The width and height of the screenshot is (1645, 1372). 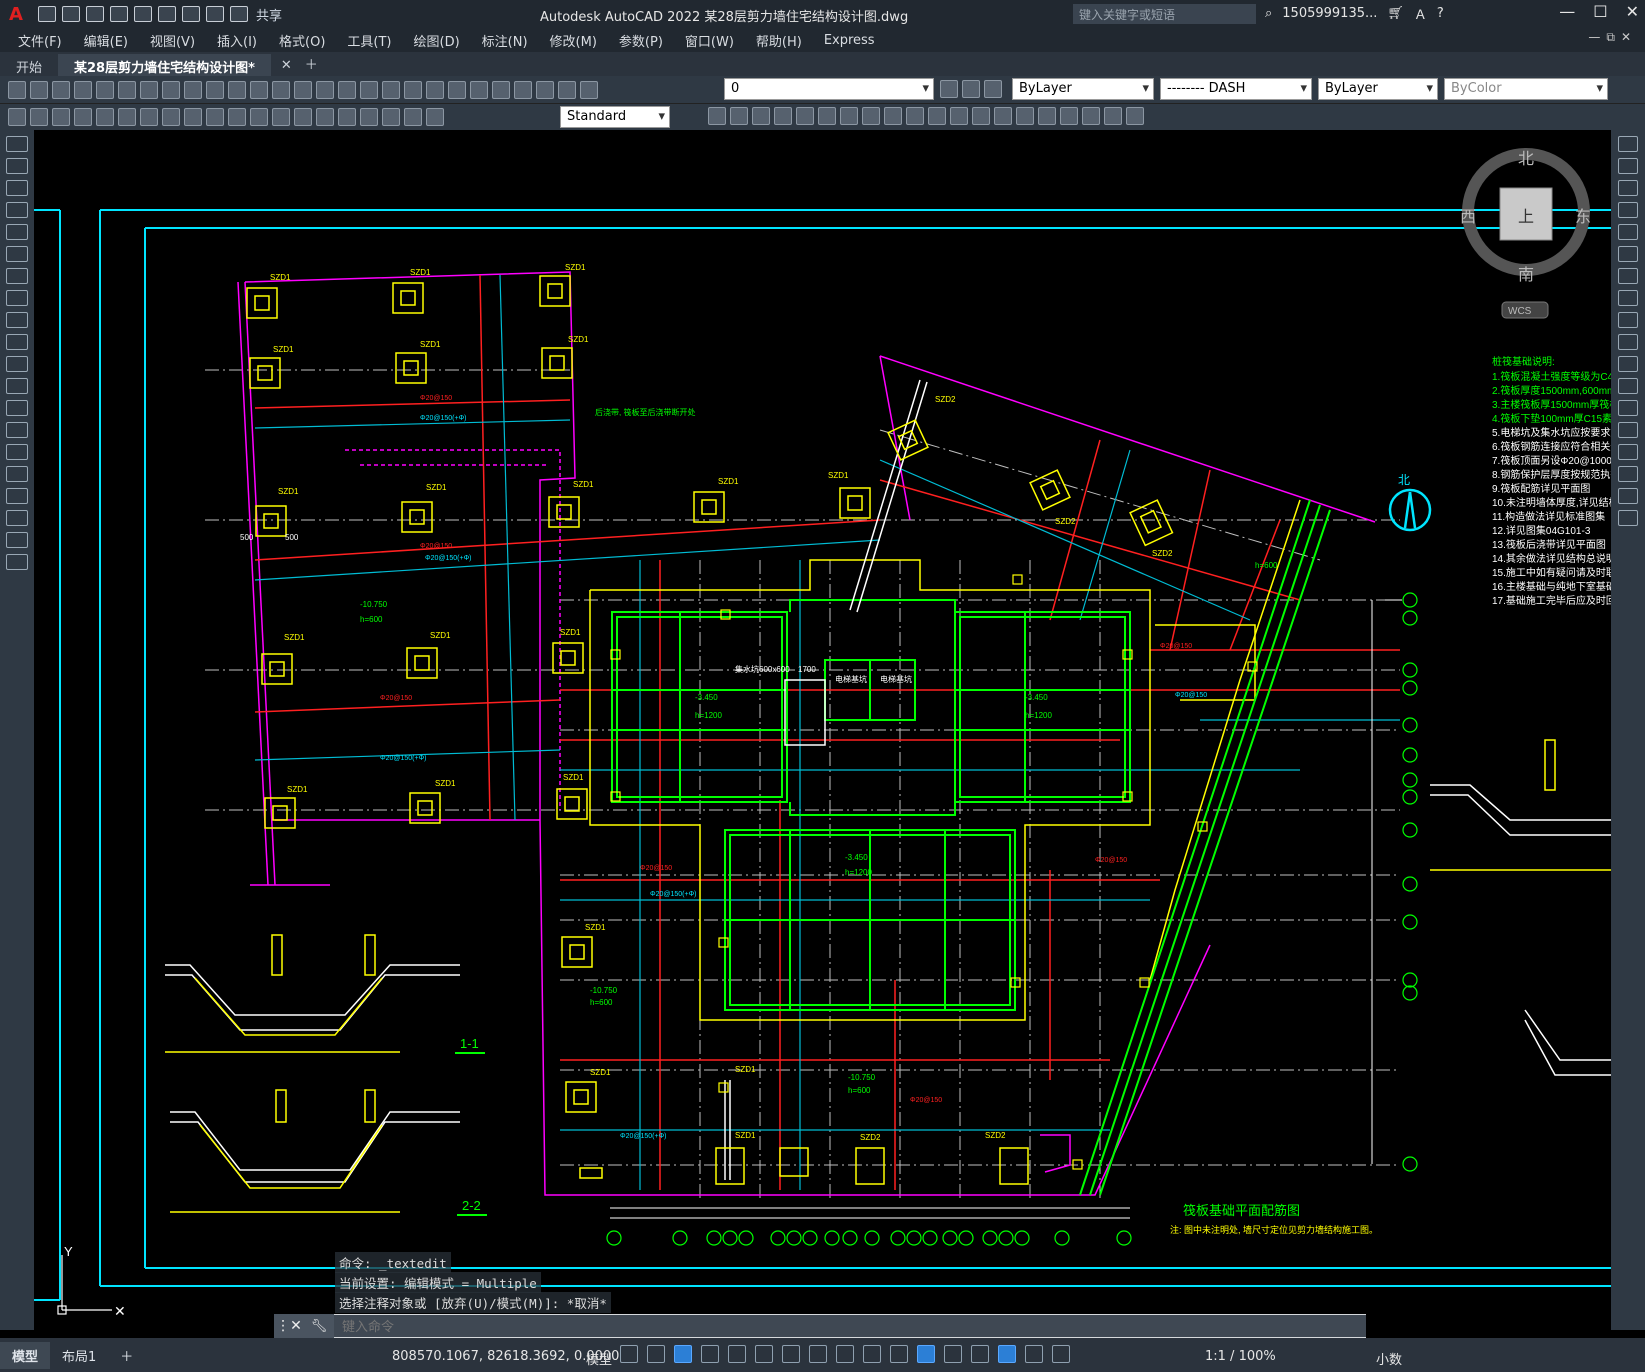 What do you see at coordinates (764, 1354) in the screenshot?
I see `object-snap-tracking-icon` at bounding box center [764, 1354].